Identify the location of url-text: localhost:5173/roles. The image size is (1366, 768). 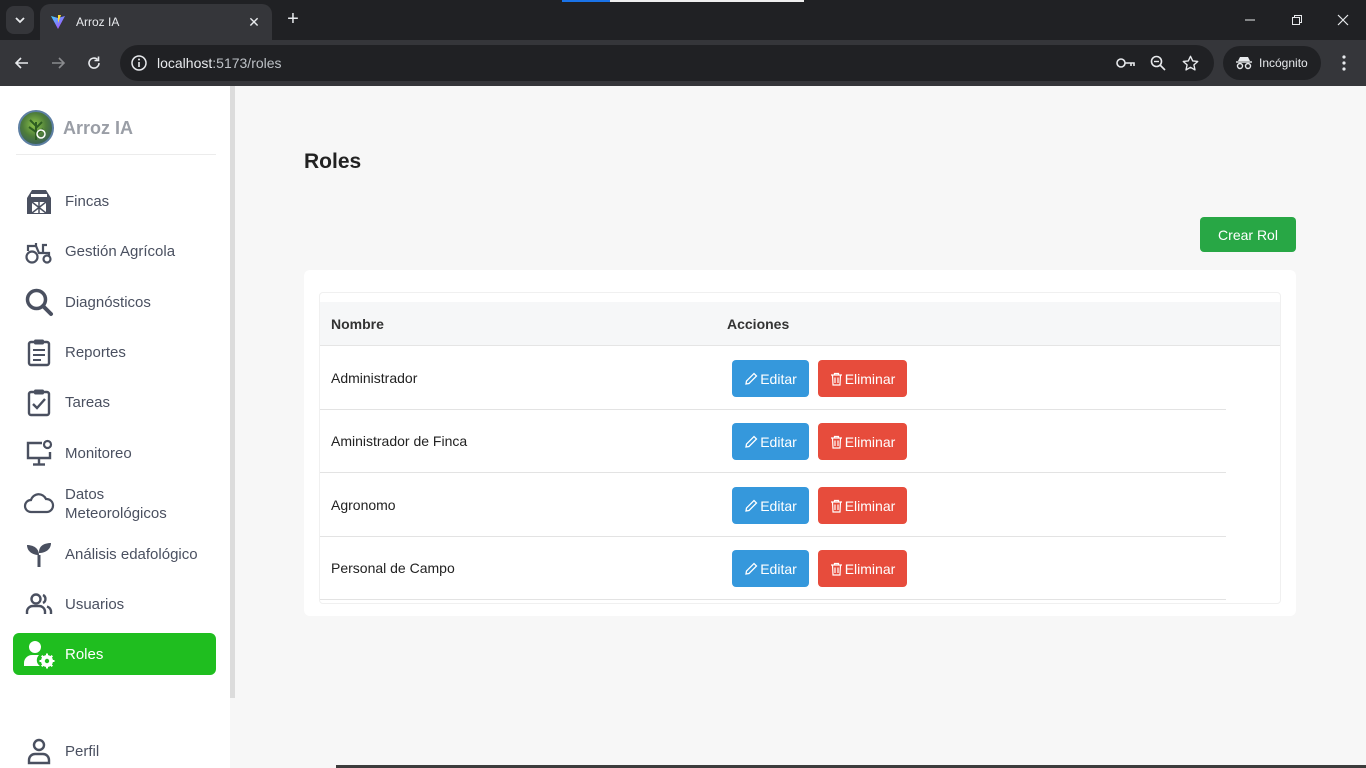
(219, 63).